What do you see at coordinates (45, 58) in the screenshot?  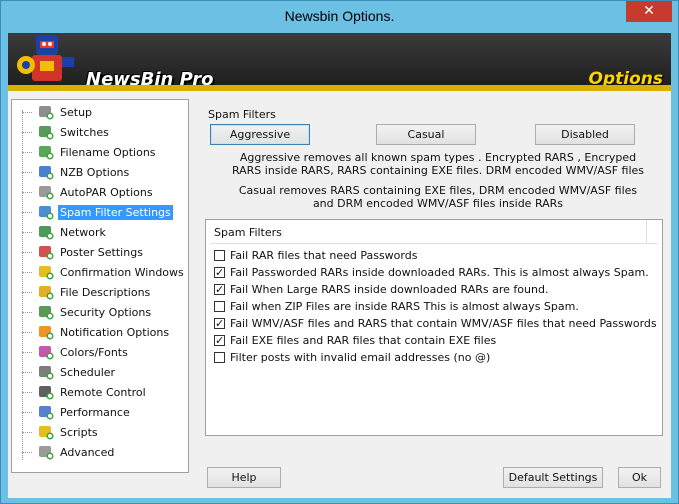 I see `robot-mascot-icon` at bounding box center [45, 58].